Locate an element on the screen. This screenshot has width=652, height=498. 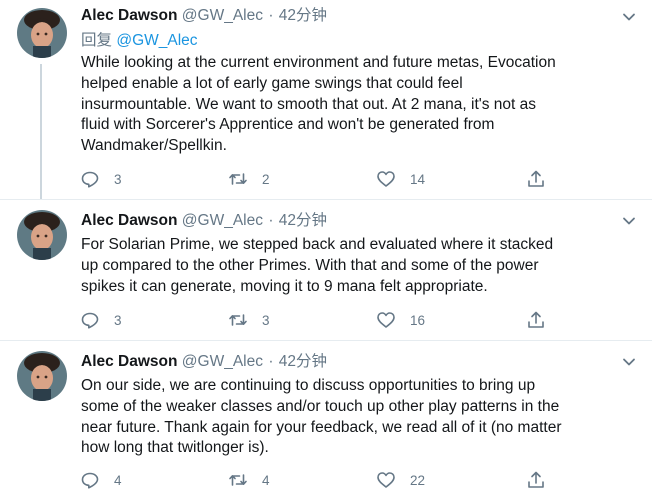
retweet-count: 2 is located at coordinates (266, 179).